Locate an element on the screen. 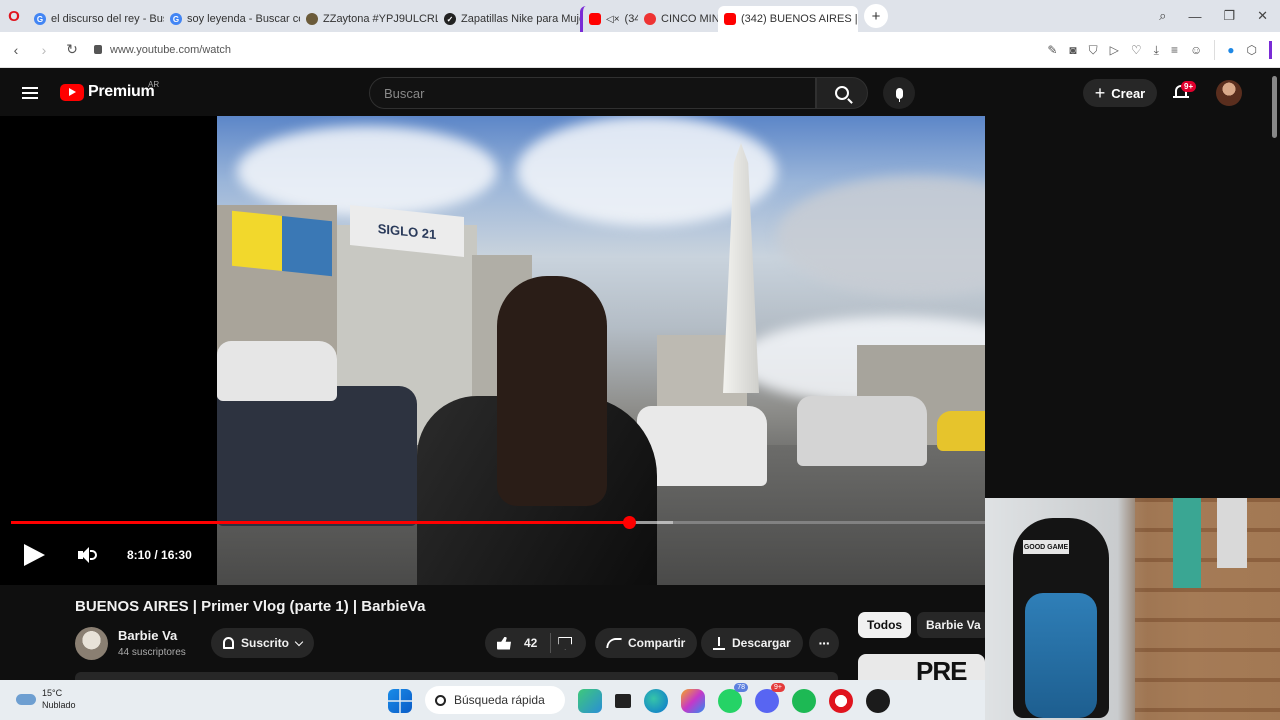 Image resolution: width=1280 pixels, height=720 pixels. whatsapp-badge: 78 is located at coordinates (741, 687).